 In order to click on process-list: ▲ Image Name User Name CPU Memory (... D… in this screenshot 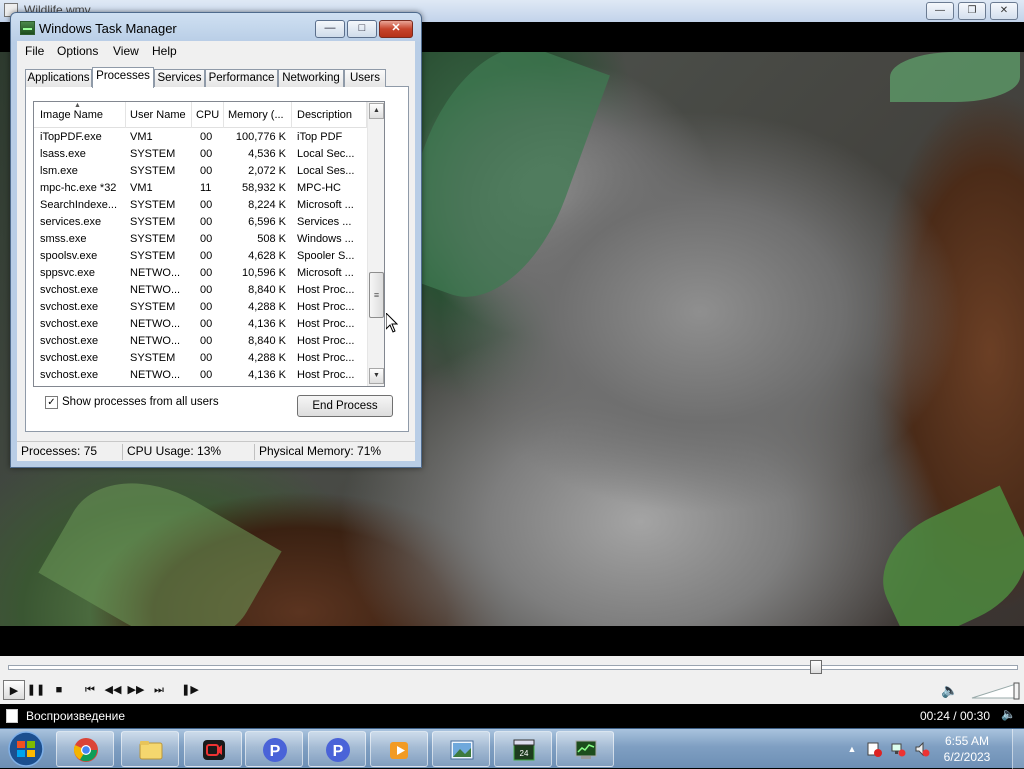, I will do `click(209, 244)`.